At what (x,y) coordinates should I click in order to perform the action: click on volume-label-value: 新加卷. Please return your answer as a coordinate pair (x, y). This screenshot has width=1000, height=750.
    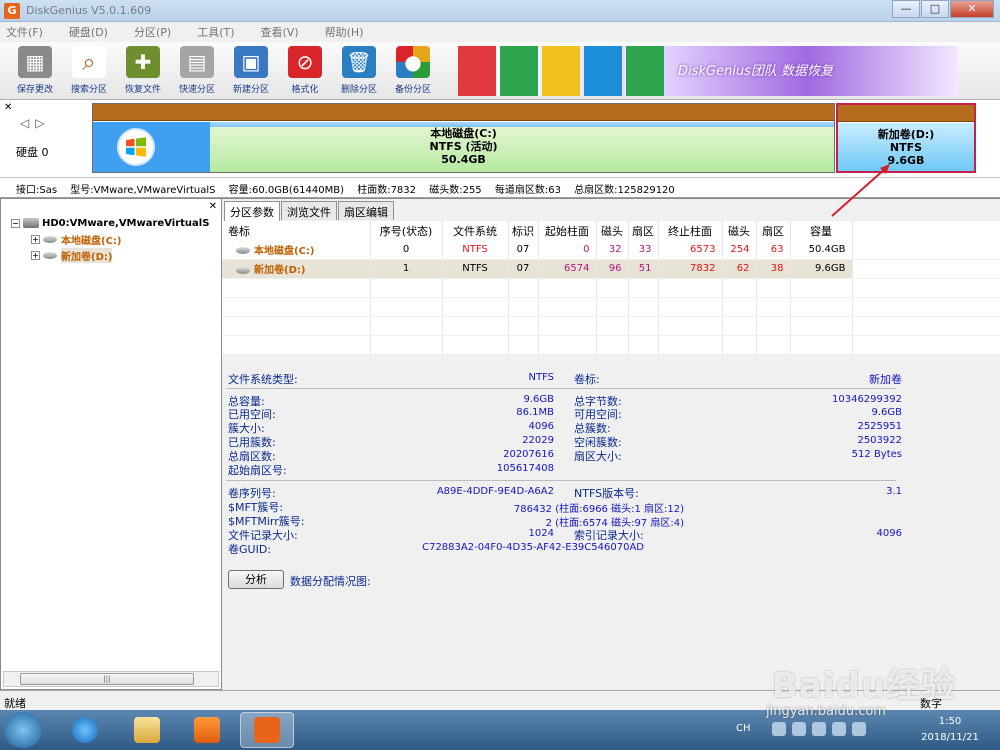
    Looking at the image, I should click on (885, 379).